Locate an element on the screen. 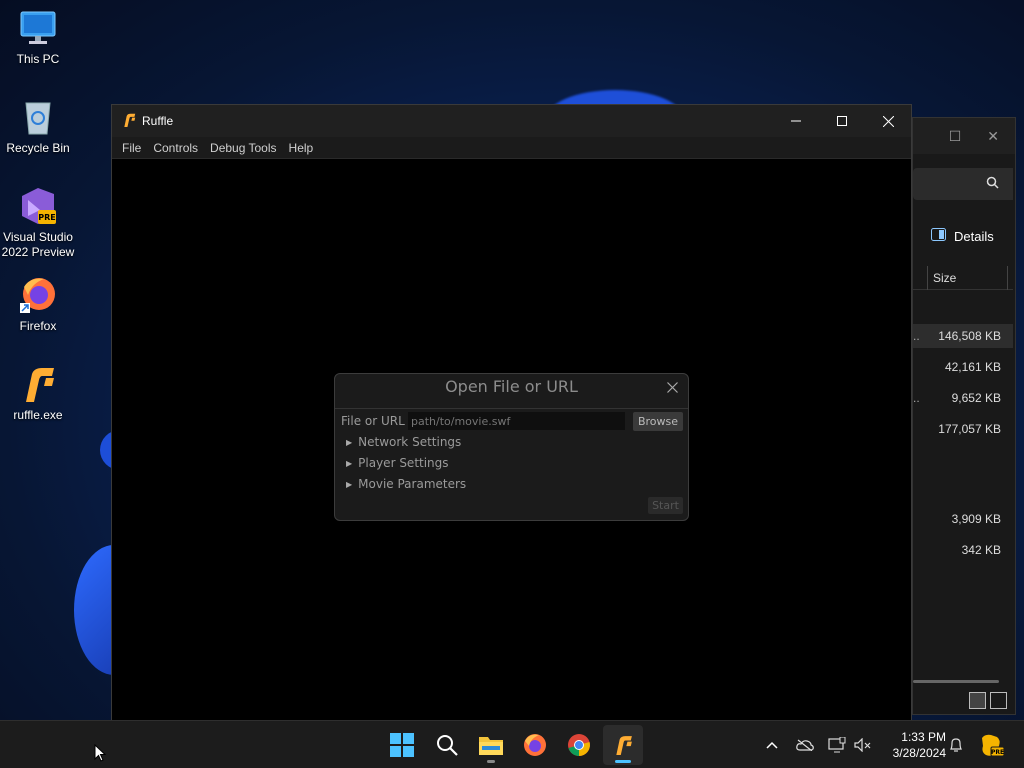  folder-icon is located at coordinates (491, 746).